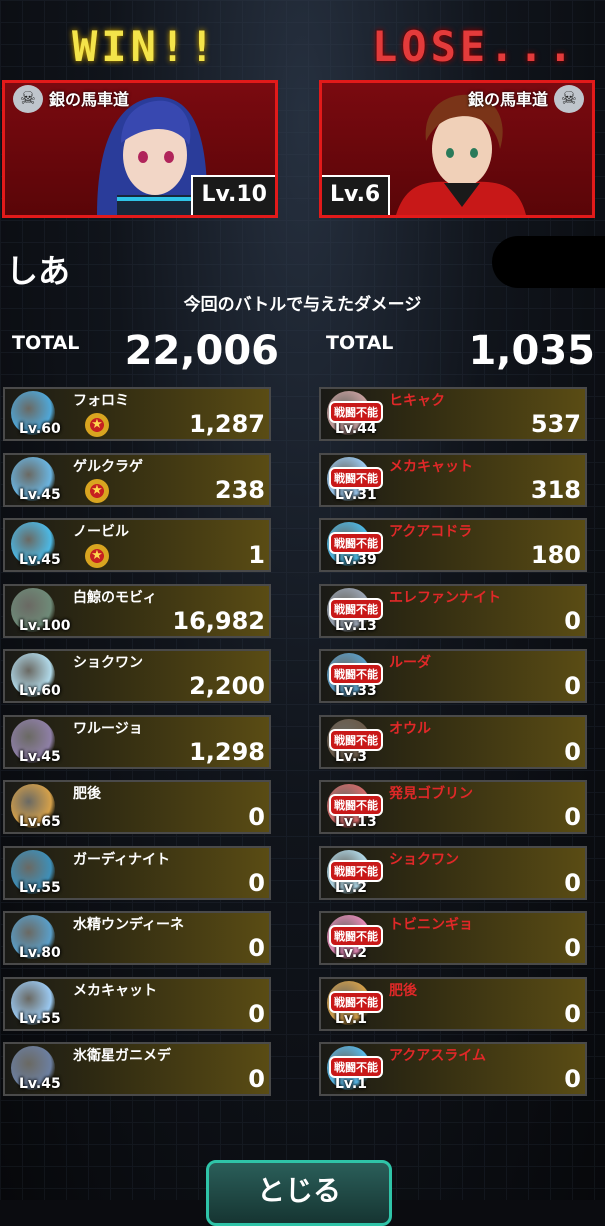 The height and width of the screenshot is (1226, 605). What do you see at coordinates (137, 414) in the screenshot?
I see `monster-row: フォロミ Lv.60 1,287 ★` at bounding box center [137, 414].